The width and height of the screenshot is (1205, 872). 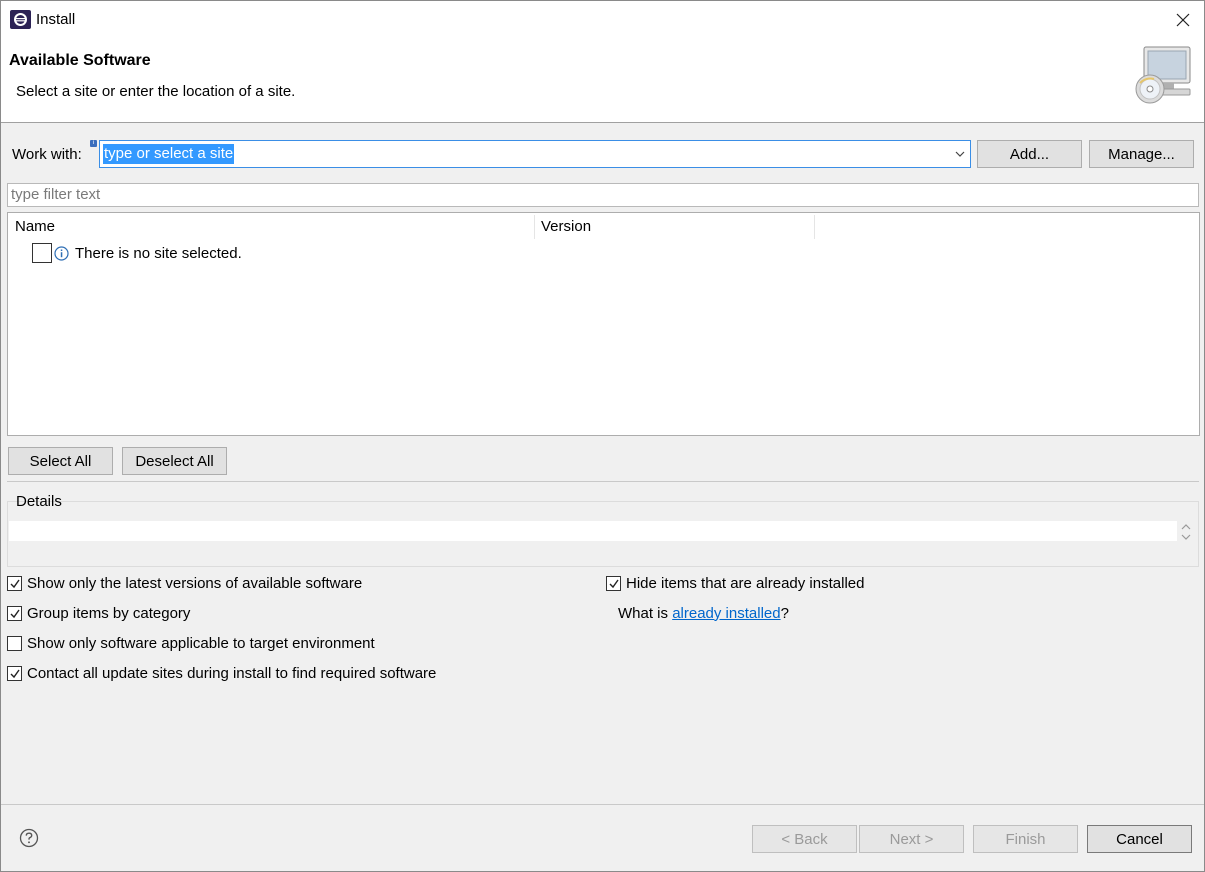 I want to click on work-with-label: Work with:, so click(x=47, y=154).